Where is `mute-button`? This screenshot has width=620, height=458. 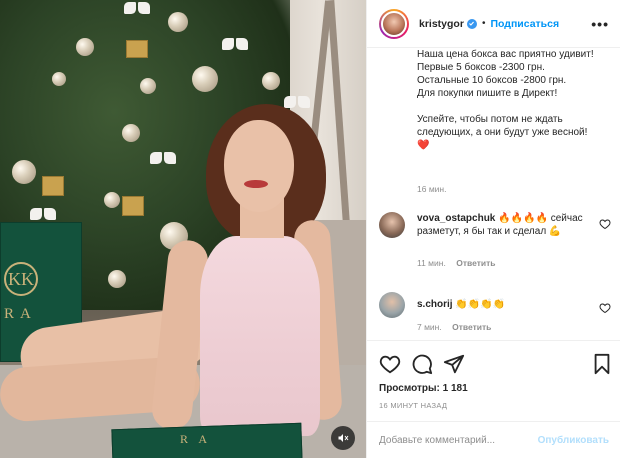
mute-button is located at coordinates (343, 438).